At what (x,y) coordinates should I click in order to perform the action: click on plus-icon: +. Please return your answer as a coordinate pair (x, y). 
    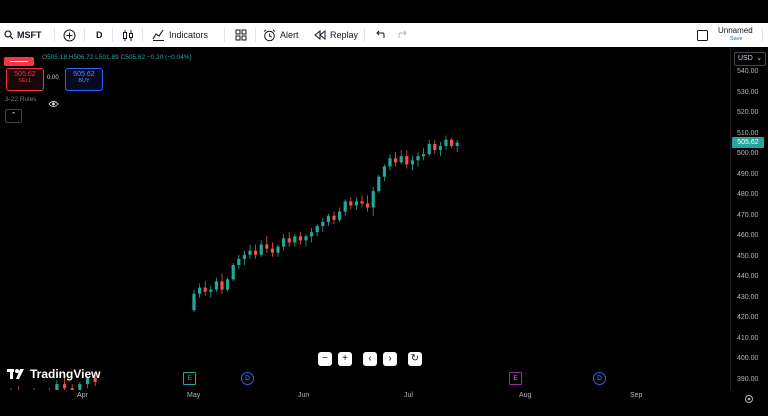
    Looking at the image, I should click on (345, 358).